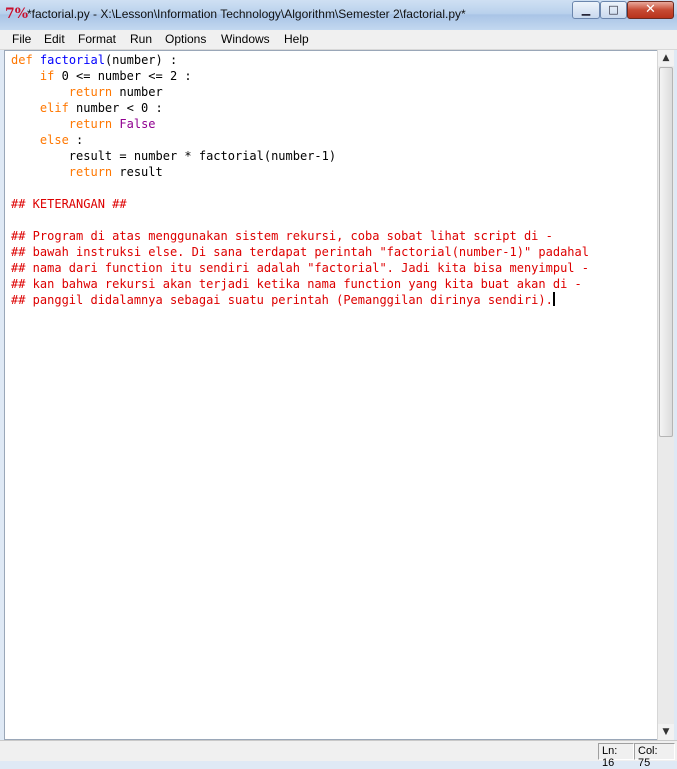 The height and width of the screenshot is (769, 677). I want to click on code-text-segment: result, so click(137, 172).